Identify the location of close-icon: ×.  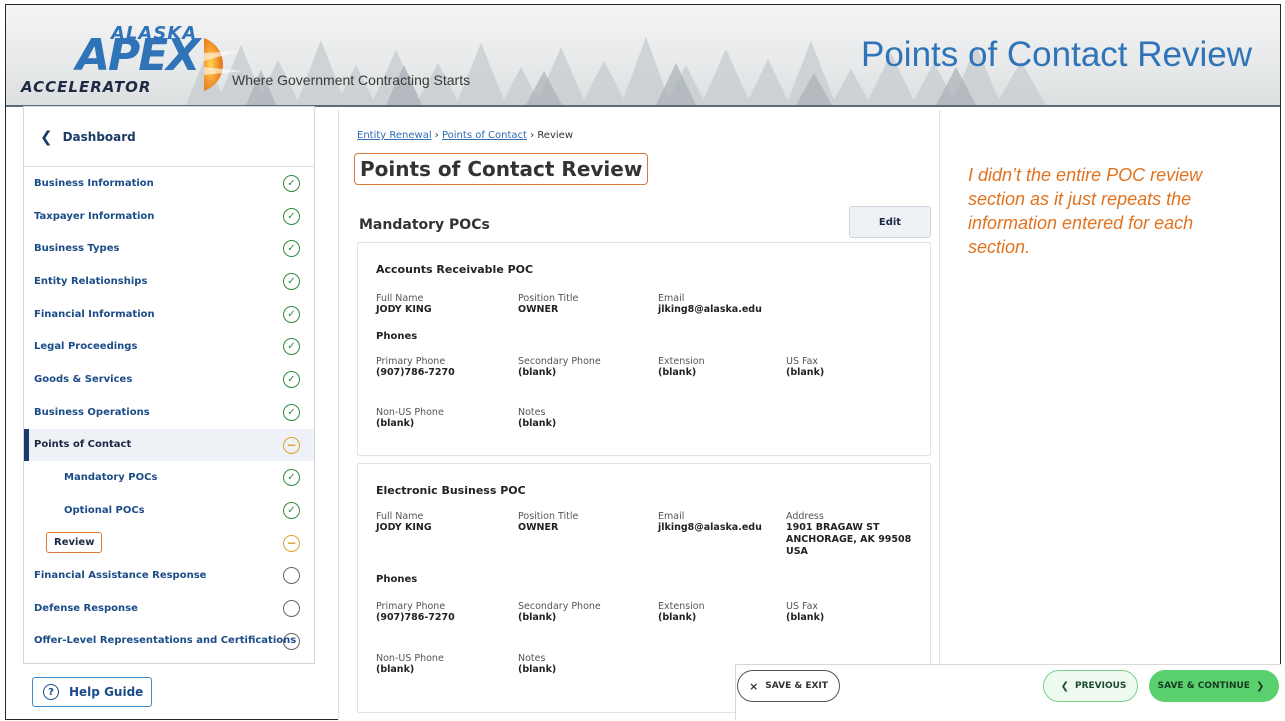
(754, 686).